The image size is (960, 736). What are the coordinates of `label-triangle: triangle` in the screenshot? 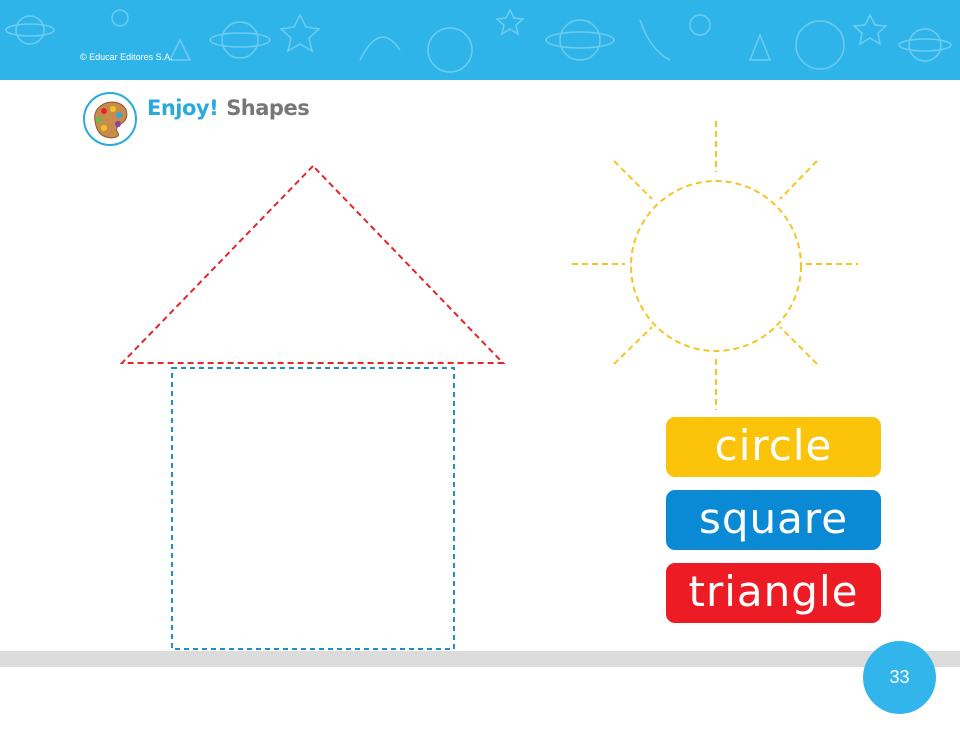 It's located at (773, 593).